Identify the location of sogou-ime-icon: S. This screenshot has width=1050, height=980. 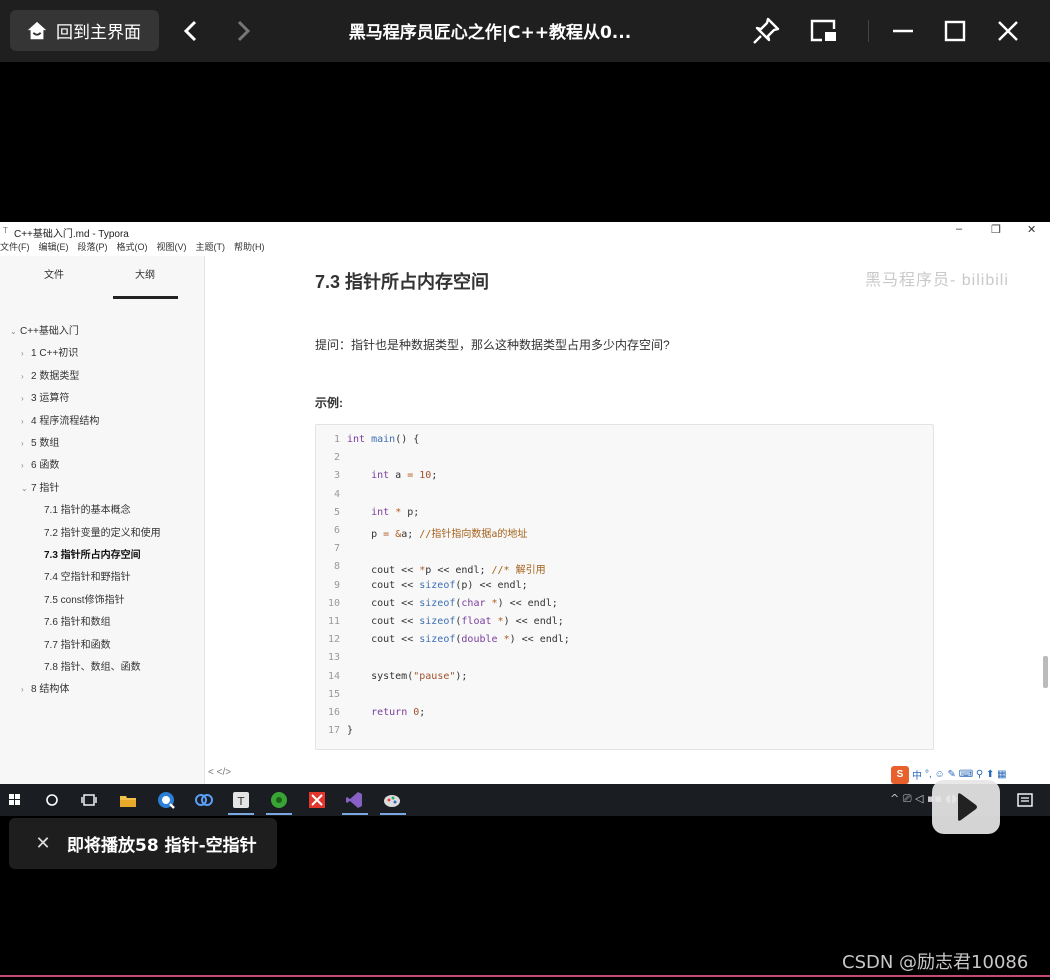
(900, 774).